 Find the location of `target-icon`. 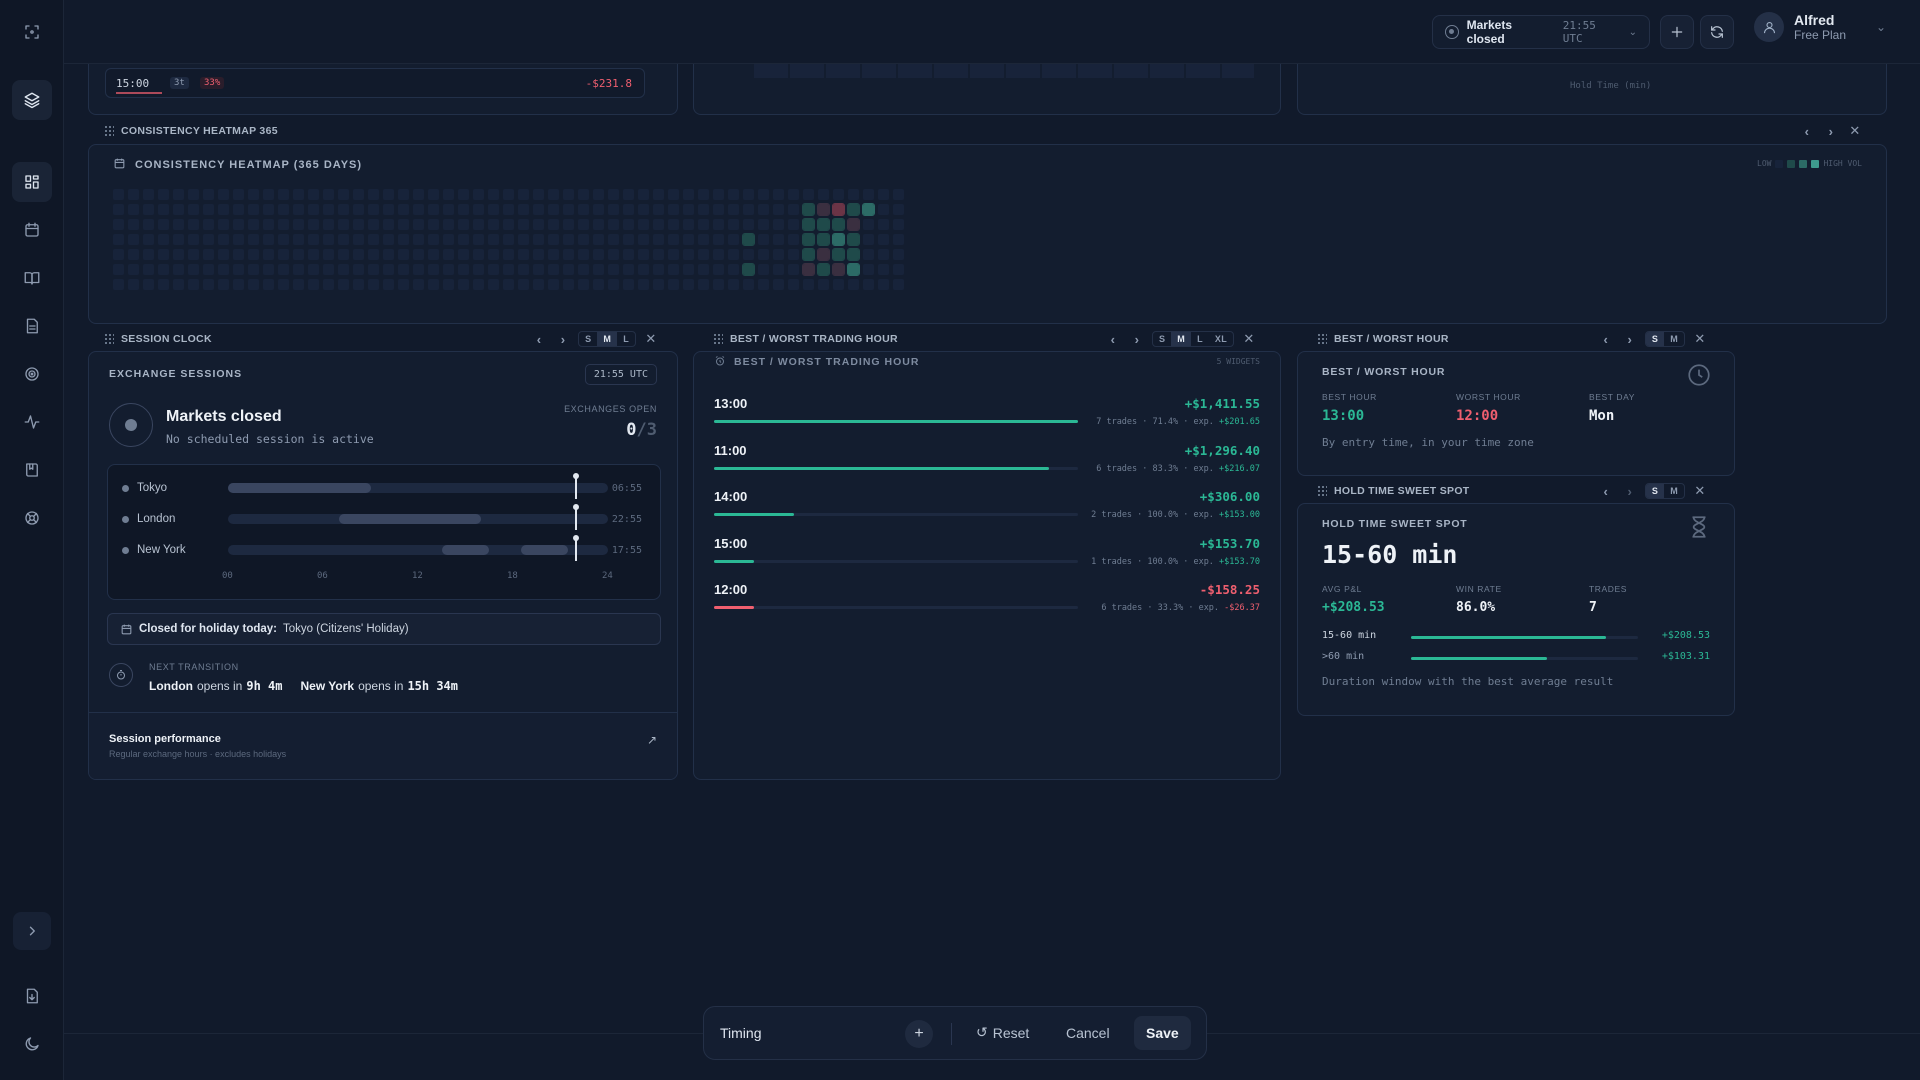

target-icon is located at coordinates (32, 374).